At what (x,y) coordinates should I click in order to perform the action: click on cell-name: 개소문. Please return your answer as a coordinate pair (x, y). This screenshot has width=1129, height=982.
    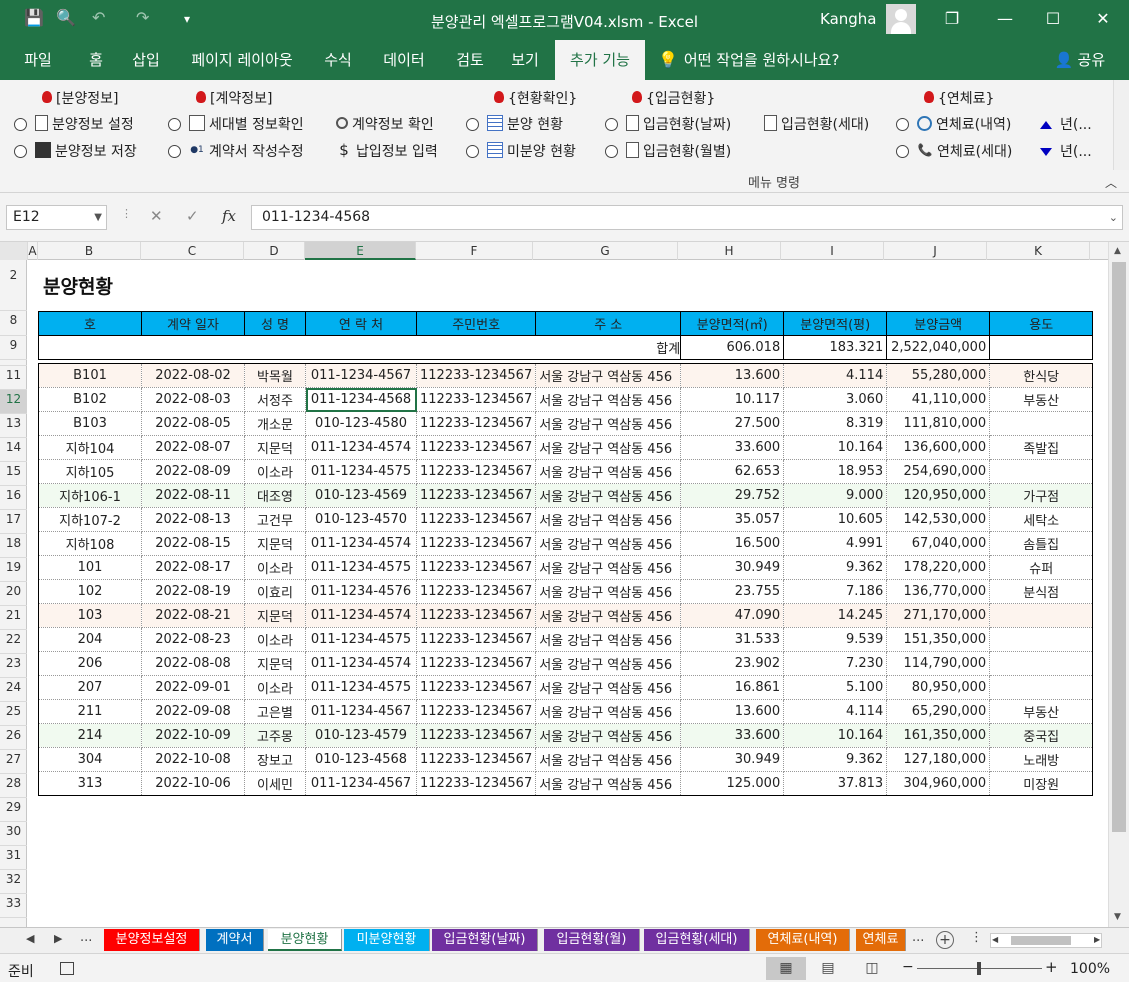
    Looking at the image, I should click on (275, 423).